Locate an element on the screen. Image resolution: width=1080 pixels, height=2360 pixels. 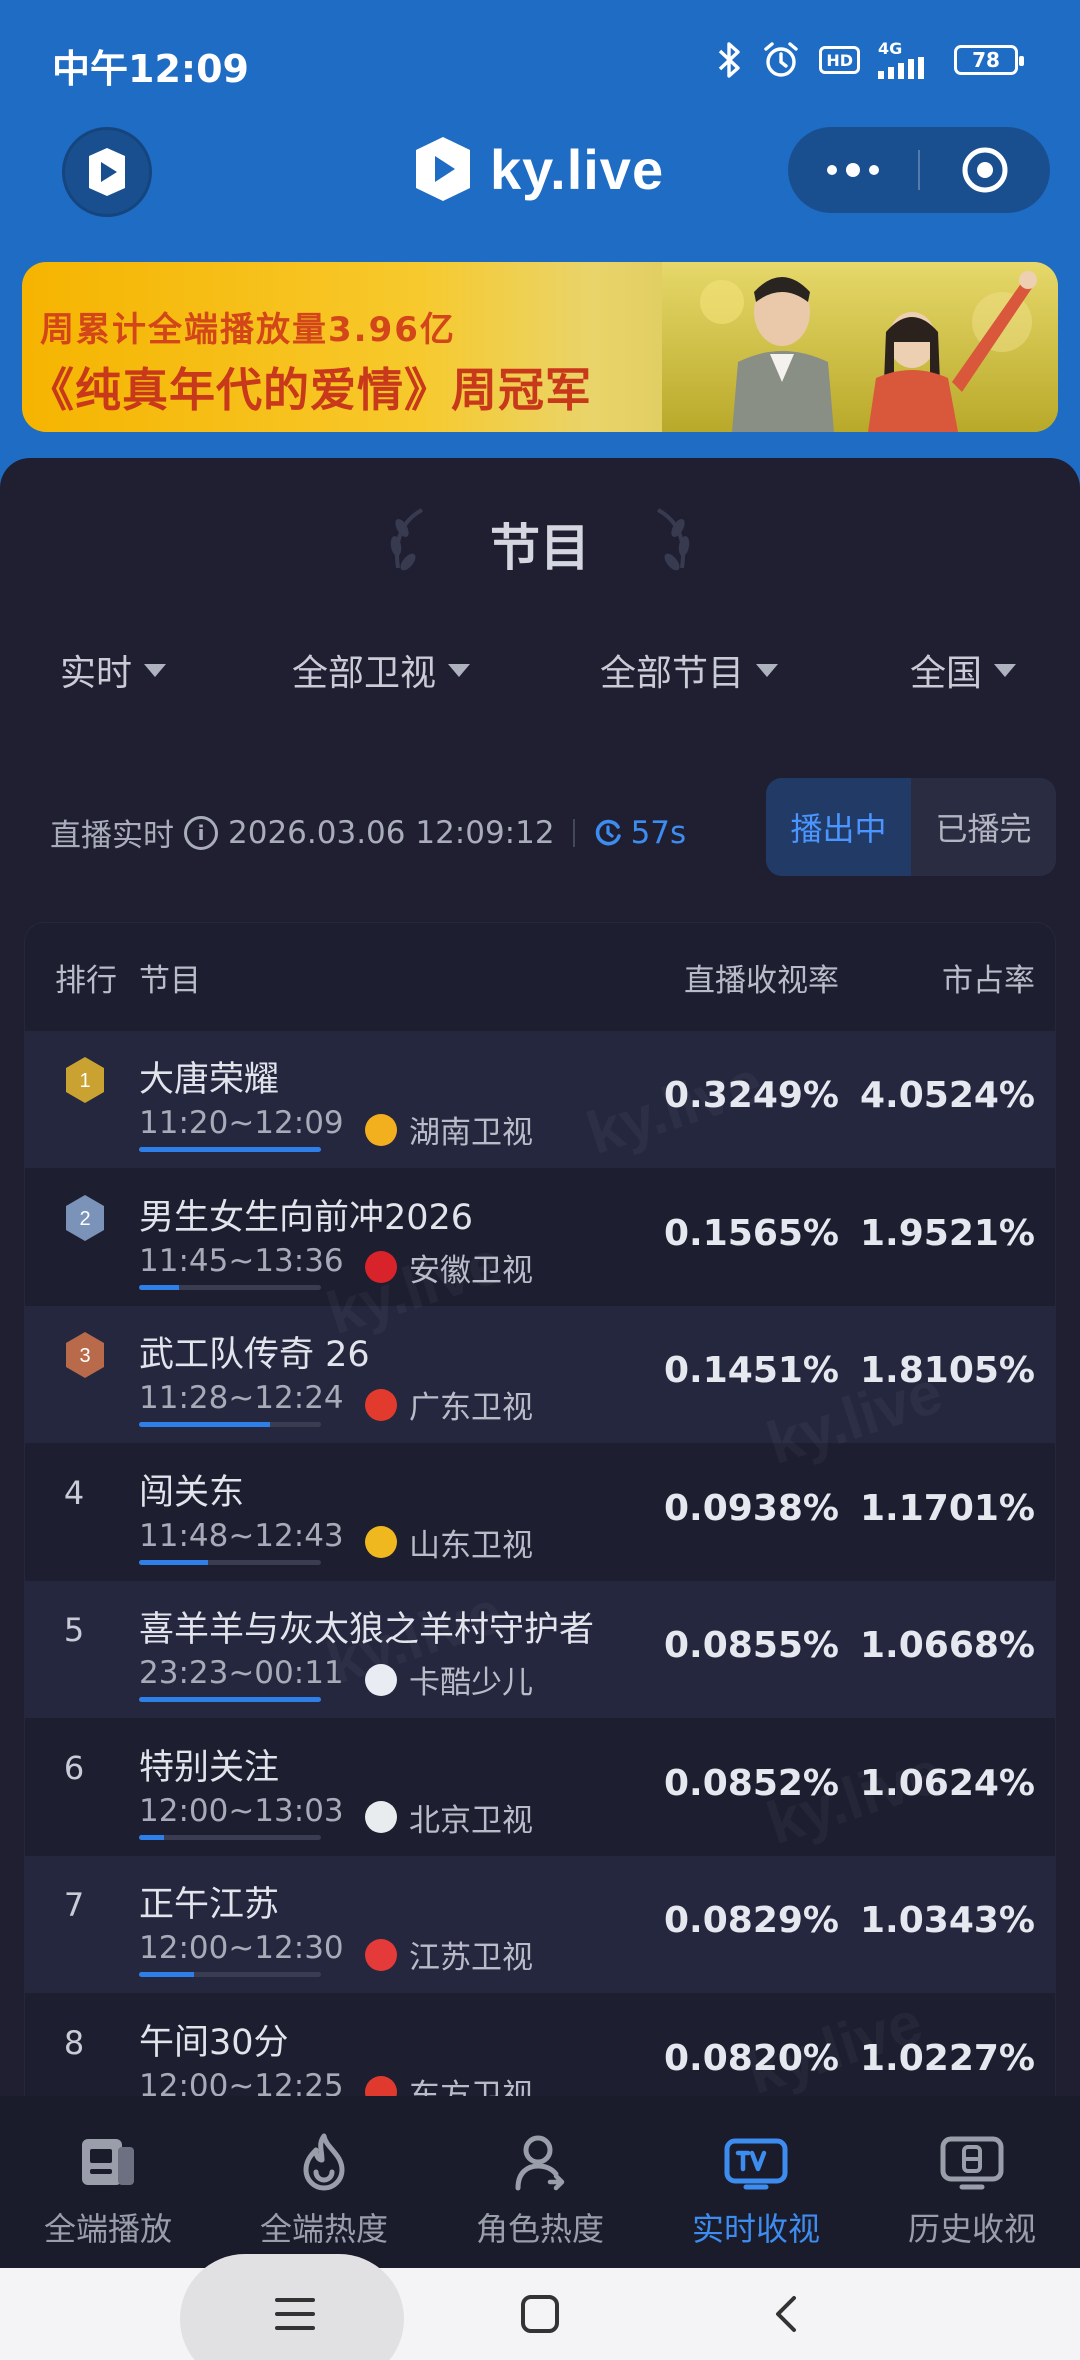
filter-region-label: 全国 is located at coordinates (946, 673).